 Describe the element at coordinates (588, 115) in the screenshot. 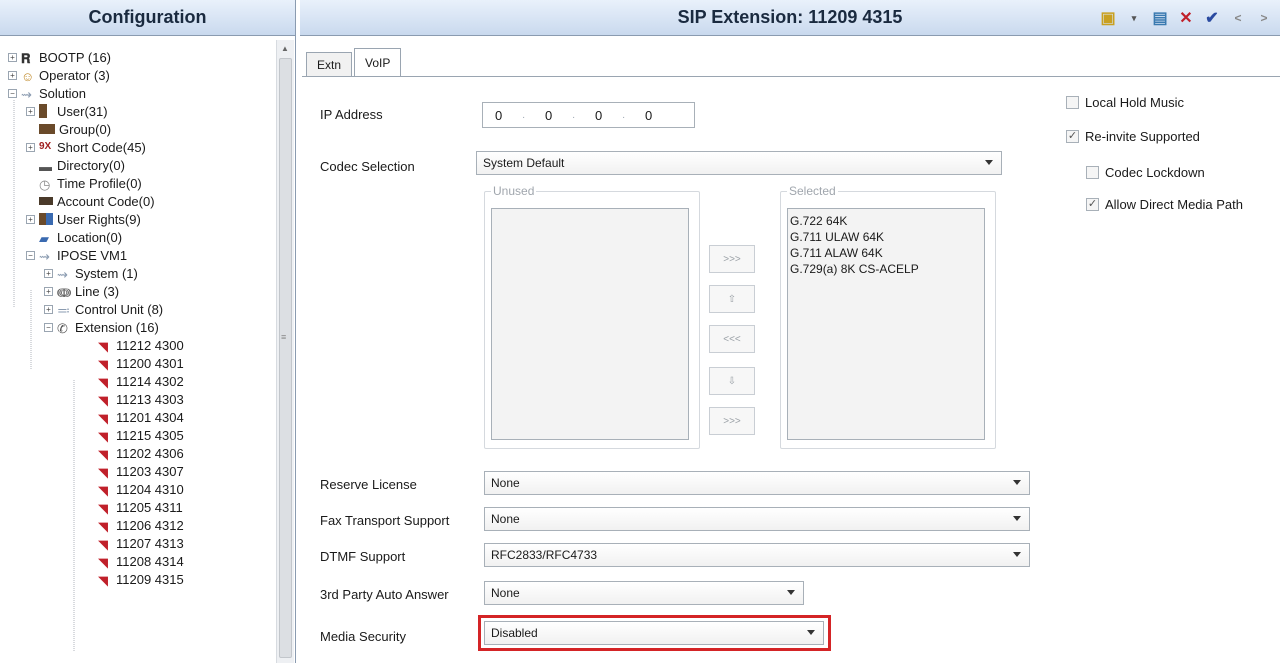

I see `ip-address-field: 0 . 0 . 0 . 0` at that location.